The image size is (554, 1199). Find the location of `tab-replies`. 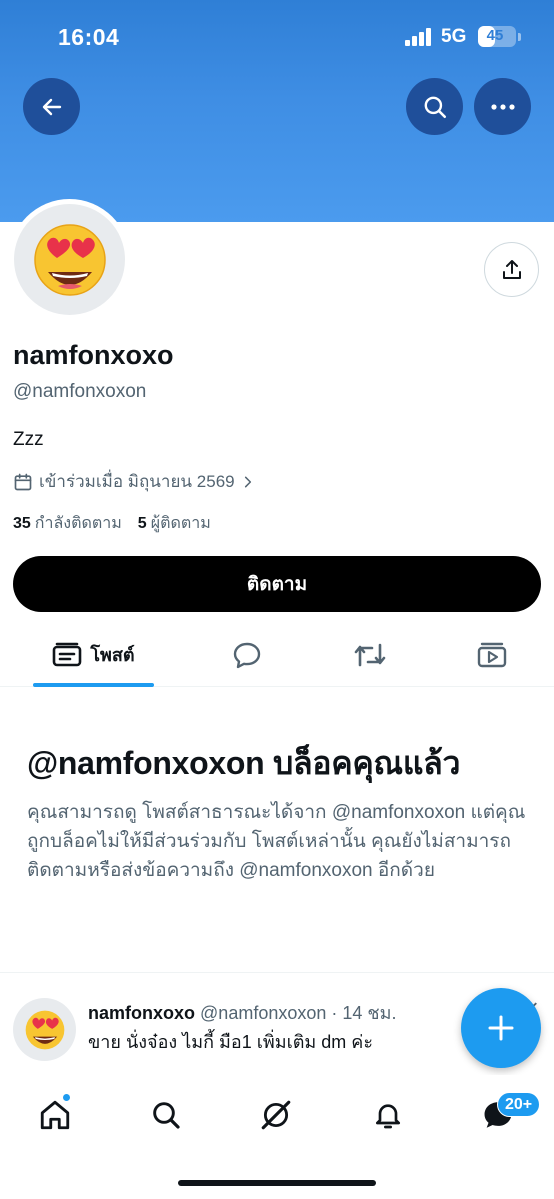

tab-replies is located at coordinates (247, 654).